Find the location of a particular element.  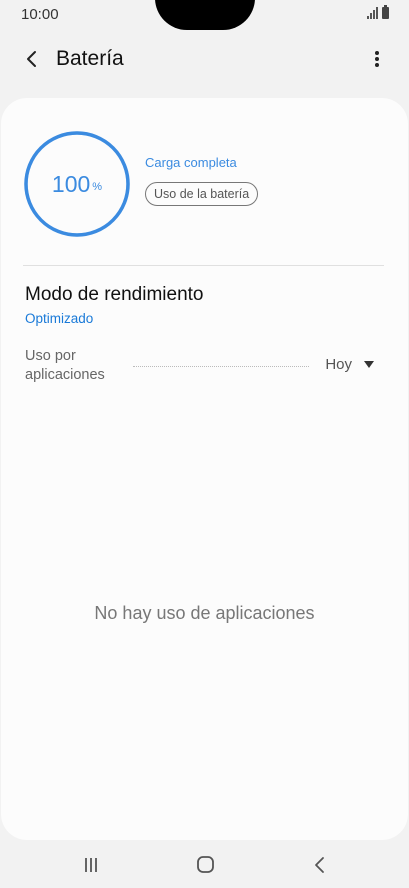

camera-notch is located at coordinates (205, 15).